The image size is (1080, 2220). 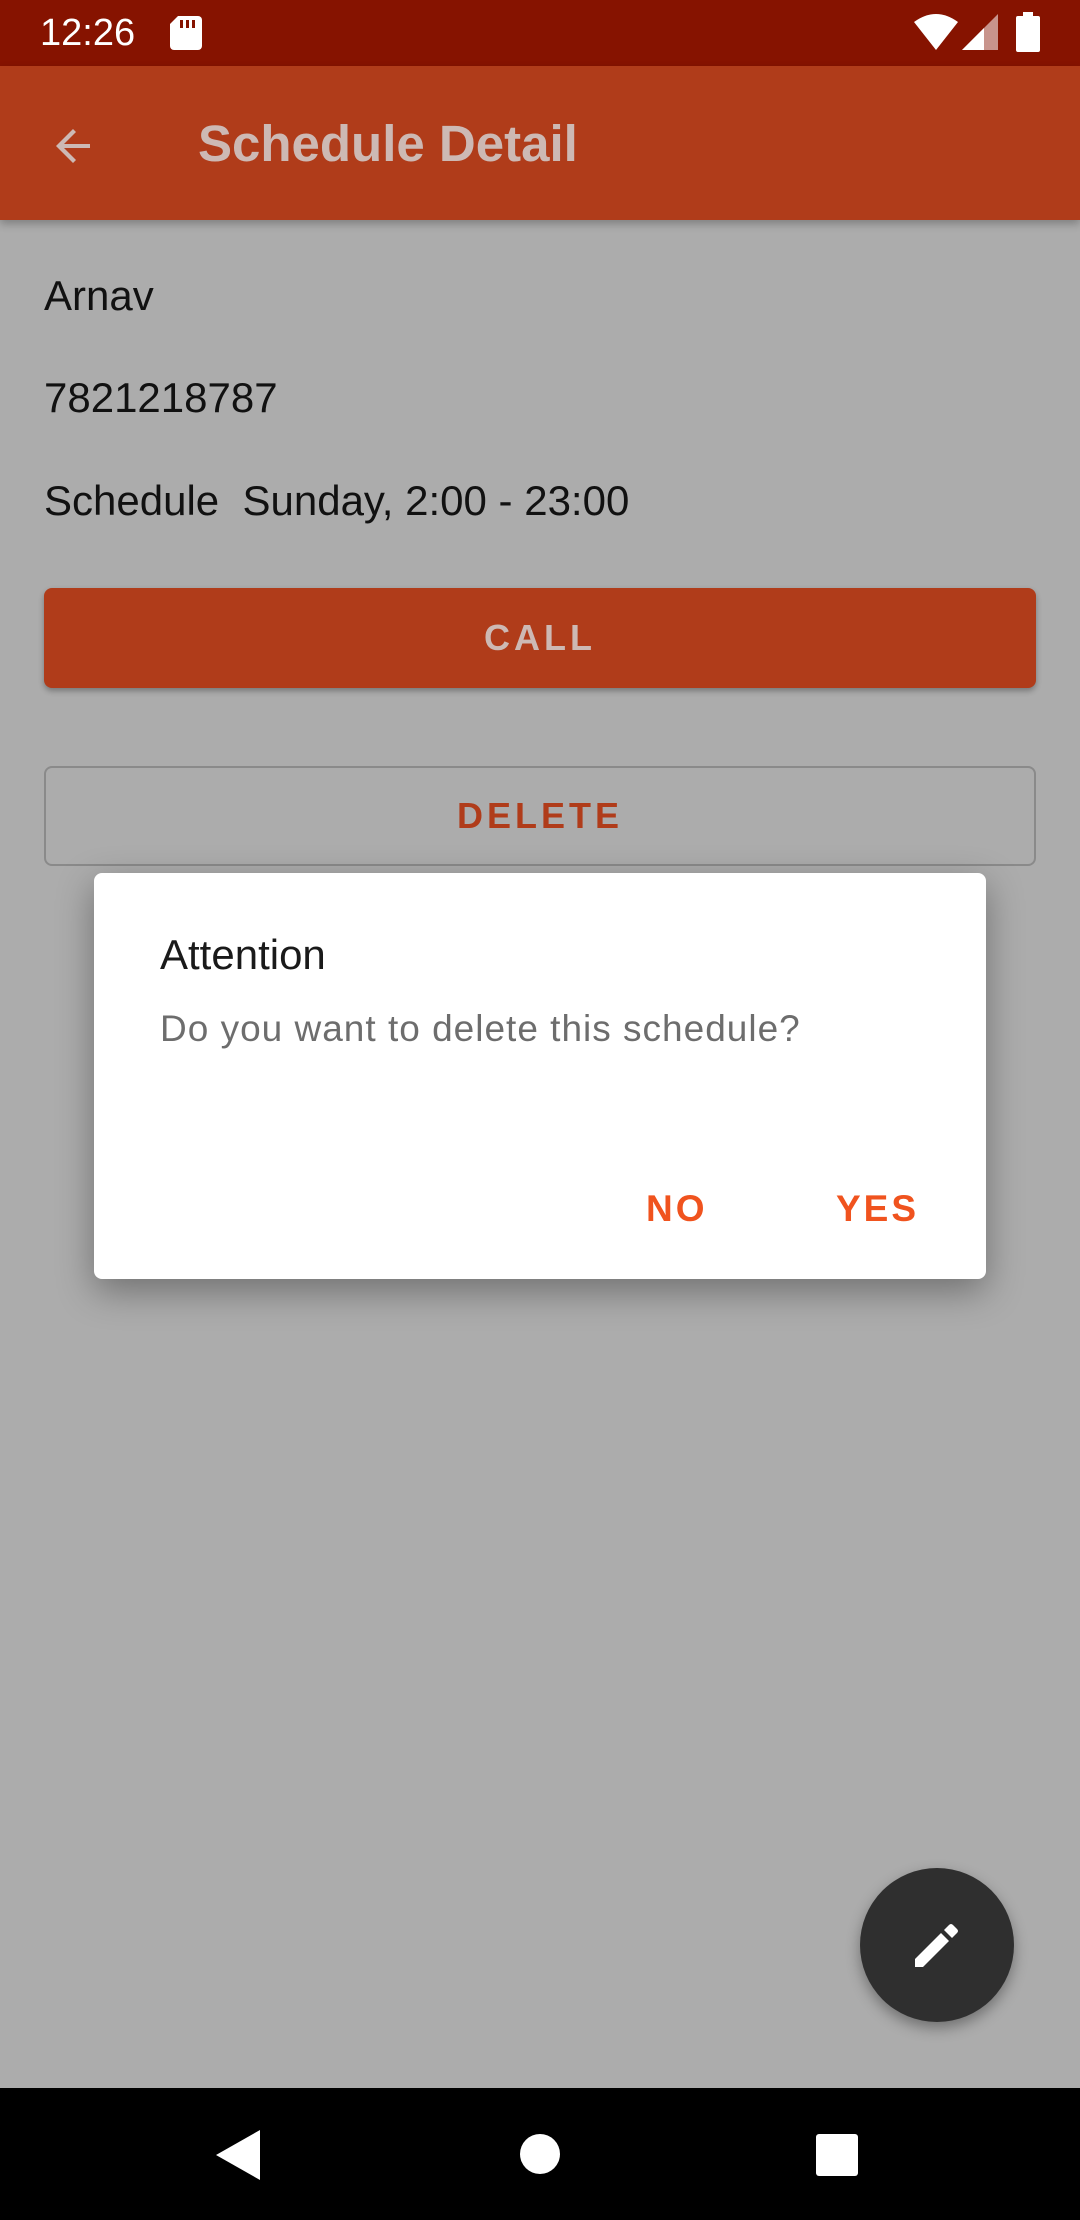 I want to click on pencil-icon, so click(x=936, y=1945).